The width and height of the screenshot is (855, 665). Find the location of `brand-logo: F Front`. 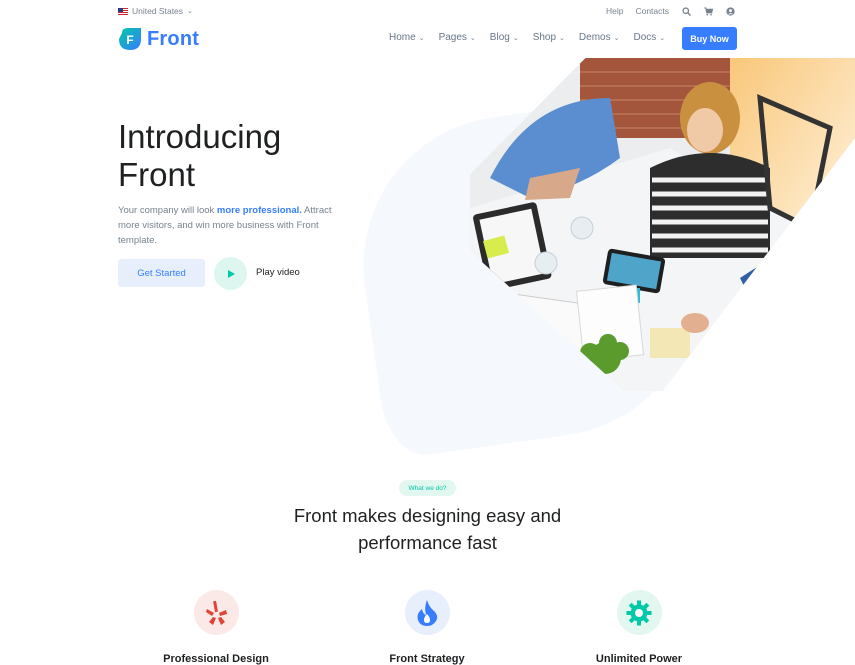

brand-logo: F Front is located at coordinates (158, 39).